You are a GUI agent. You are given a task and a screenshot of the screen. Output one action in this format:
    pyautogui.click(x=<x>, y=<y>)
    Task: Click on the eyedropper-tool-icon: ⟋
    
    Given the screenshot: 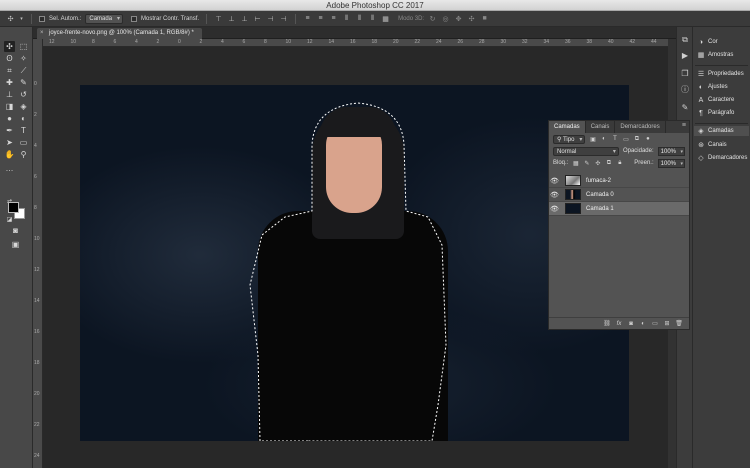 What is the action you would take?
    pyautogui.click(x=23, y=70)
    